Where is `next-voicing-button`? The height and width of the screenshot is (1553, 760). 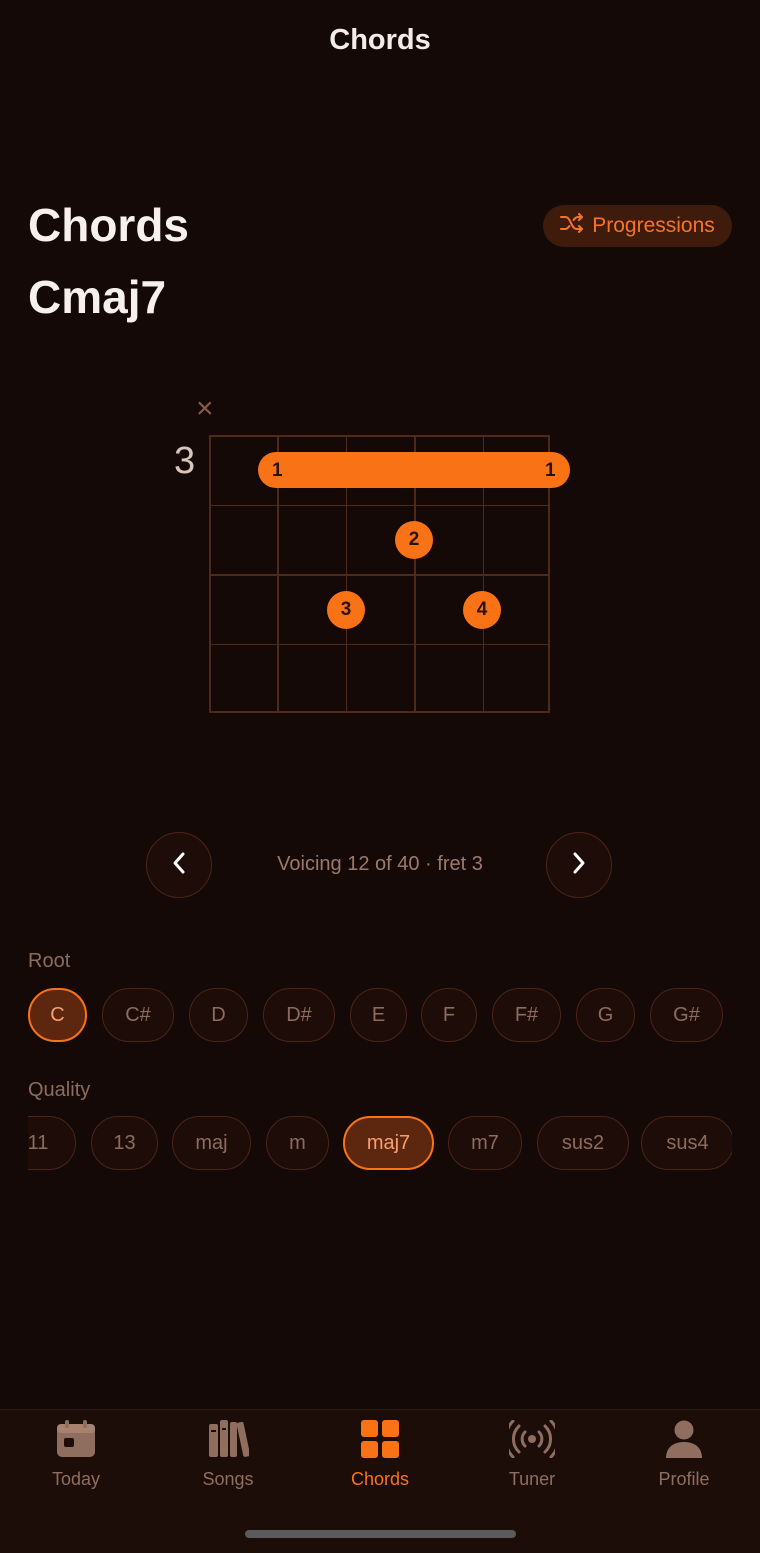 next-voicing-button is located at coordinates (579, 865).